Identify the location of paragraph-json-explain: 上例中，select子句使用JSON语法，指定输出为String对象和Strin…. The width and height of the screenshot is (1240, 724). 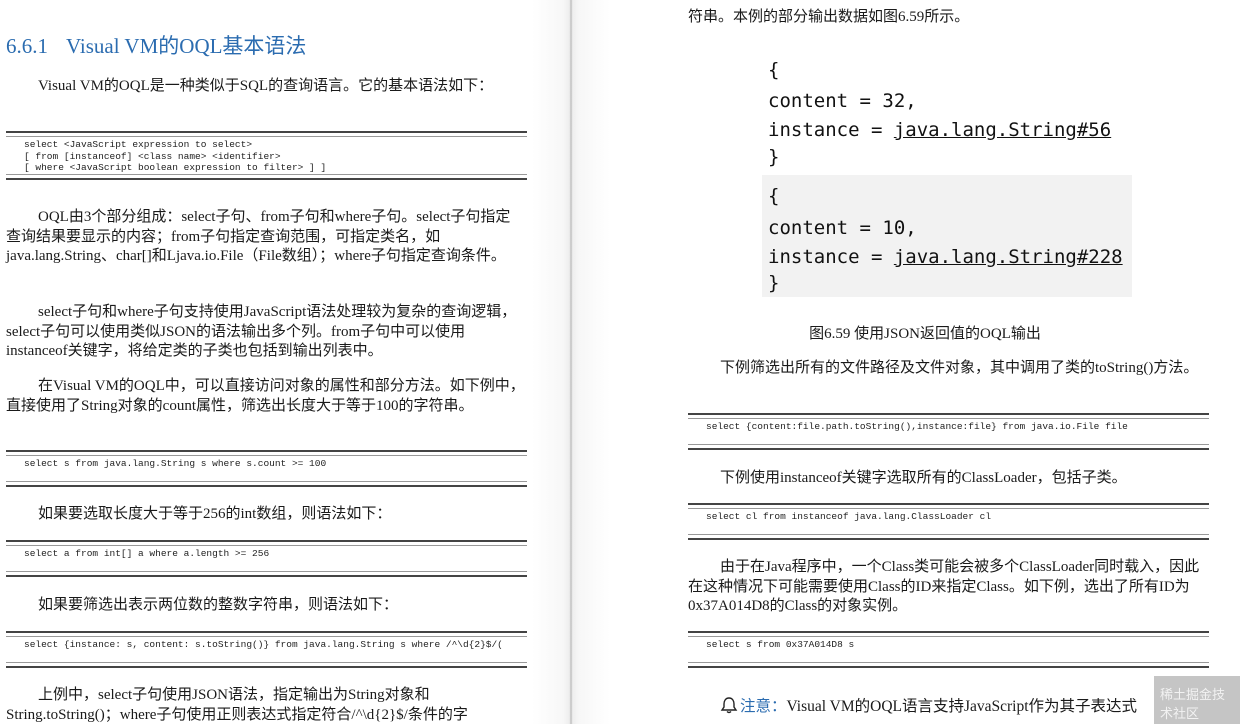
(237, 705).